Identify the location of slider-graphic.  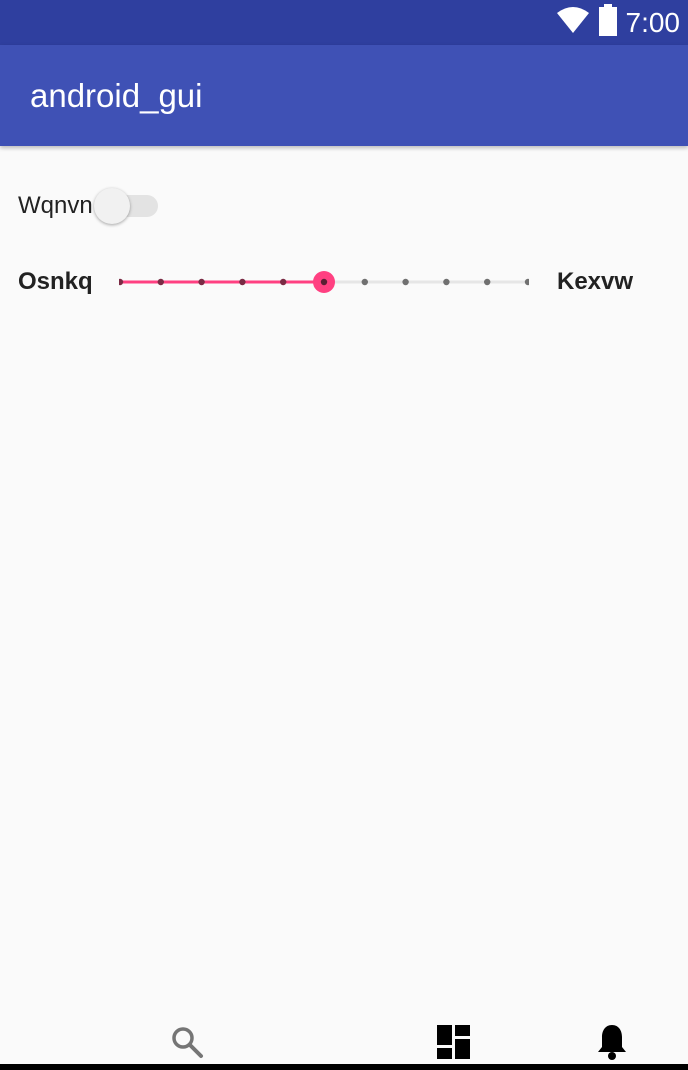
(324, 282).